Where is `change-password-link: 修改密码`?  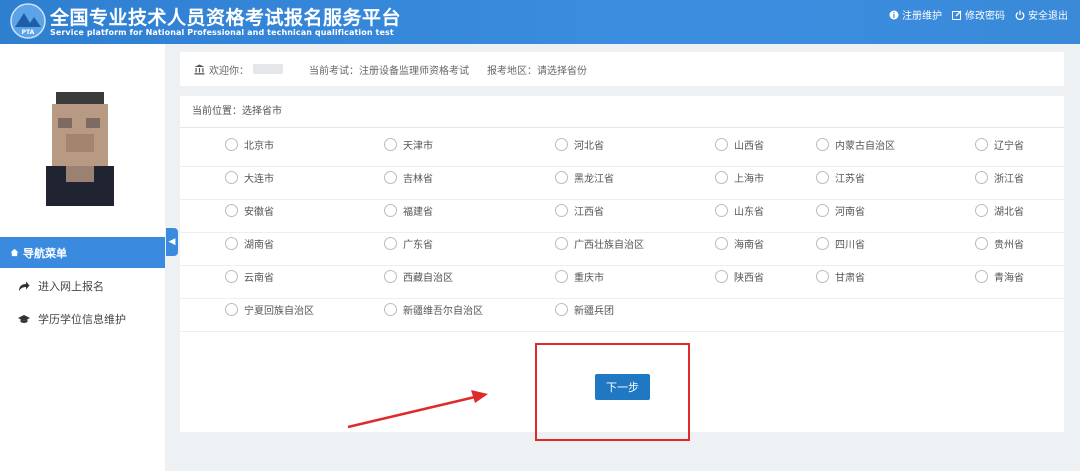
change-password-link: 修改密码 is located at coordinates (978, 14).